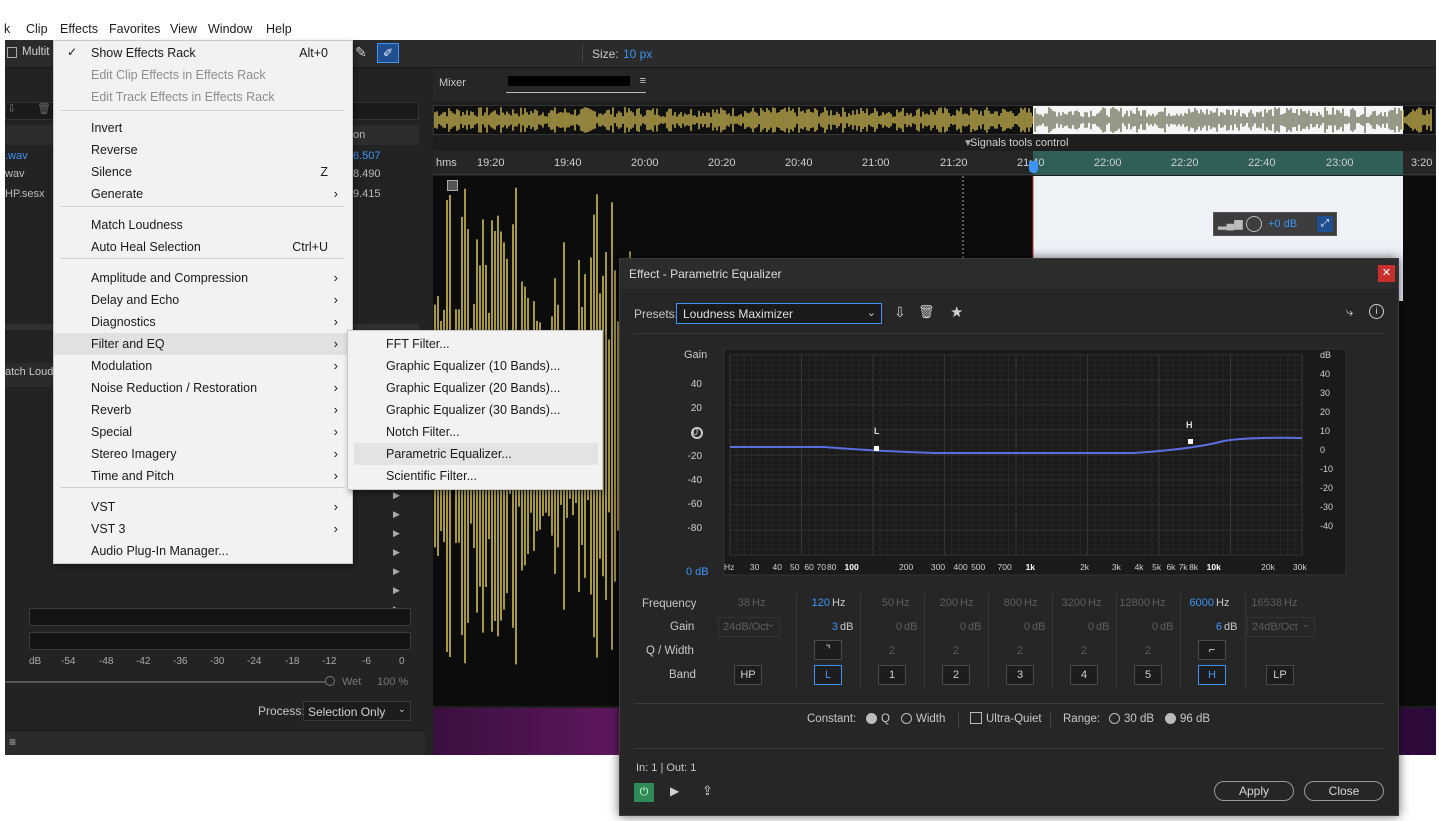  What do you see at coordinates (1254, 224) in the screenshot?
I see `knob-icon` at bounding box center [1254, 224].